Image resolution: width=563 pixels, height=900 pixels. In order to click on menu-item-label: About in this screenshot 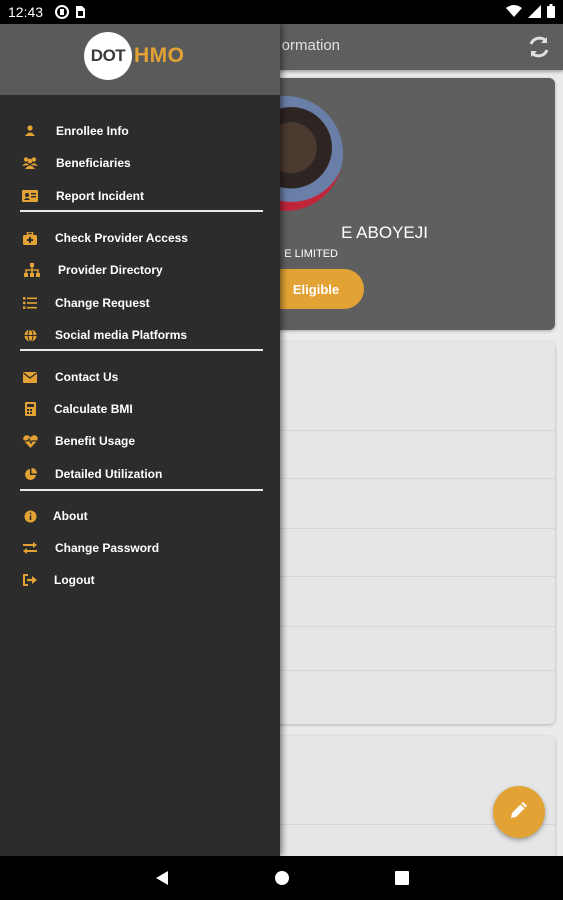, I will do `click(70, 516)`.